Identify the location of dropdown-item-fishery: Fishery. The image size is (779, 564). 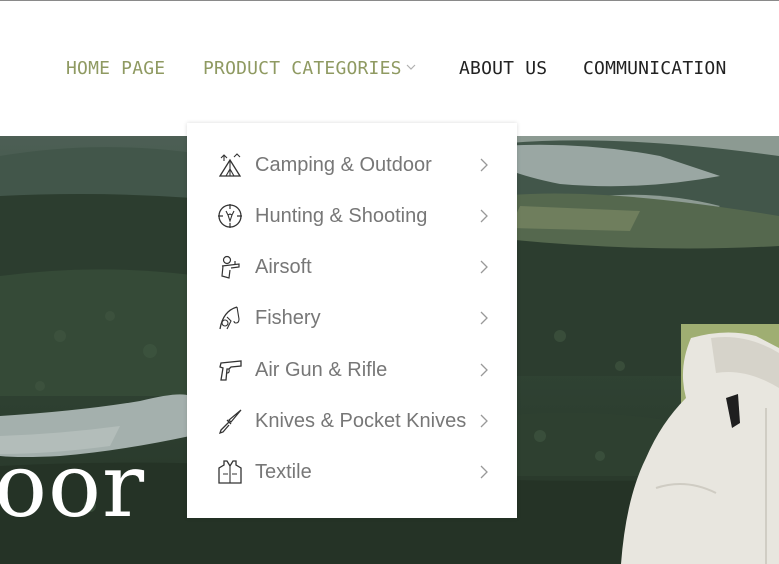
(352, 319).